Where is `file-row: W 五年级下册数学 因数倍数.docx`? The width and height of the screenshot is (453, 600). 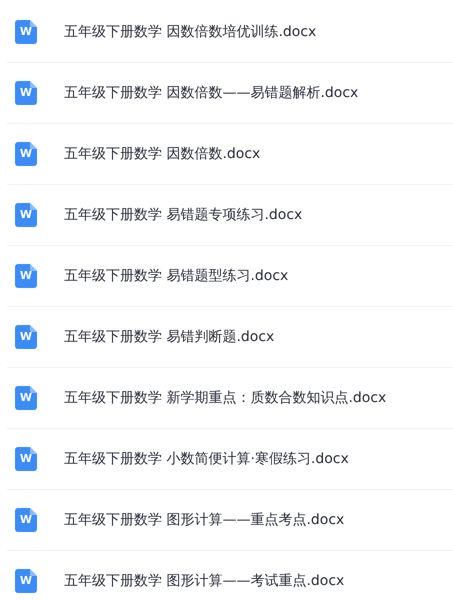 file-row: W 五年级下册数学 因数倍数.docx is located at coordinates (230, 154).